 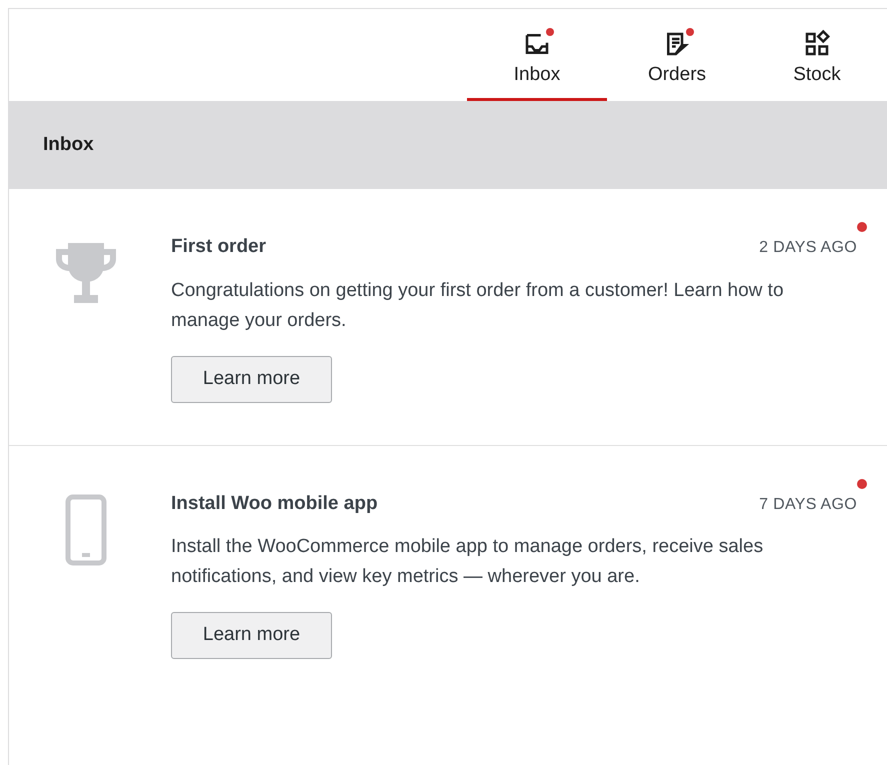 I want to click on note-date: 2 DAYS AGO, so click(x=808, y=248).